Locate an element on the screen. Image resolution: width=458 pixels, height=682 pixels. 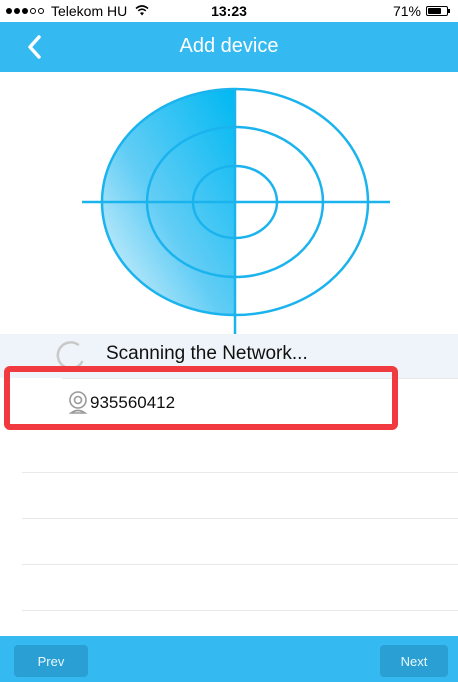
battery-icon is located at coordinates (438, 11).